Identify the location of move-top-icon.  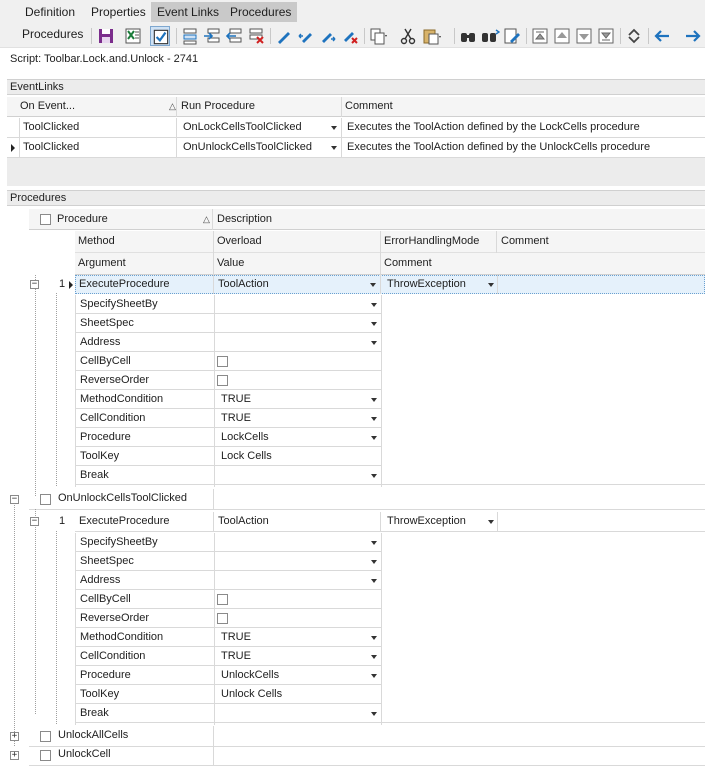
(540, 36).